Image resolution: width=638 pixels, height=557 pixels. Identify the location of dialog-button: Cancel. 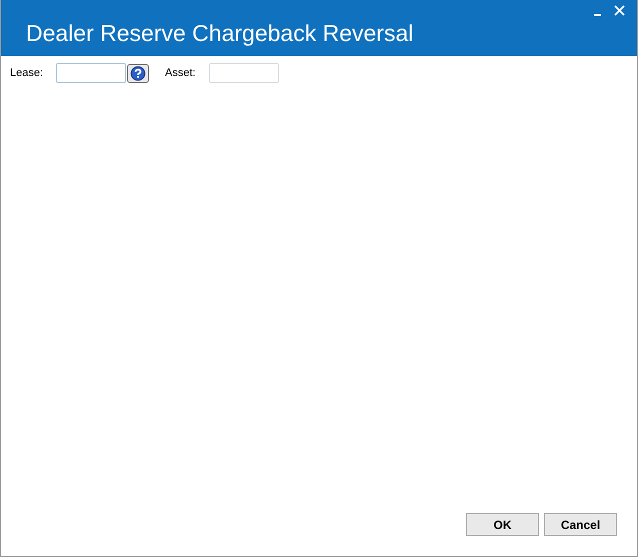
(580, 524).